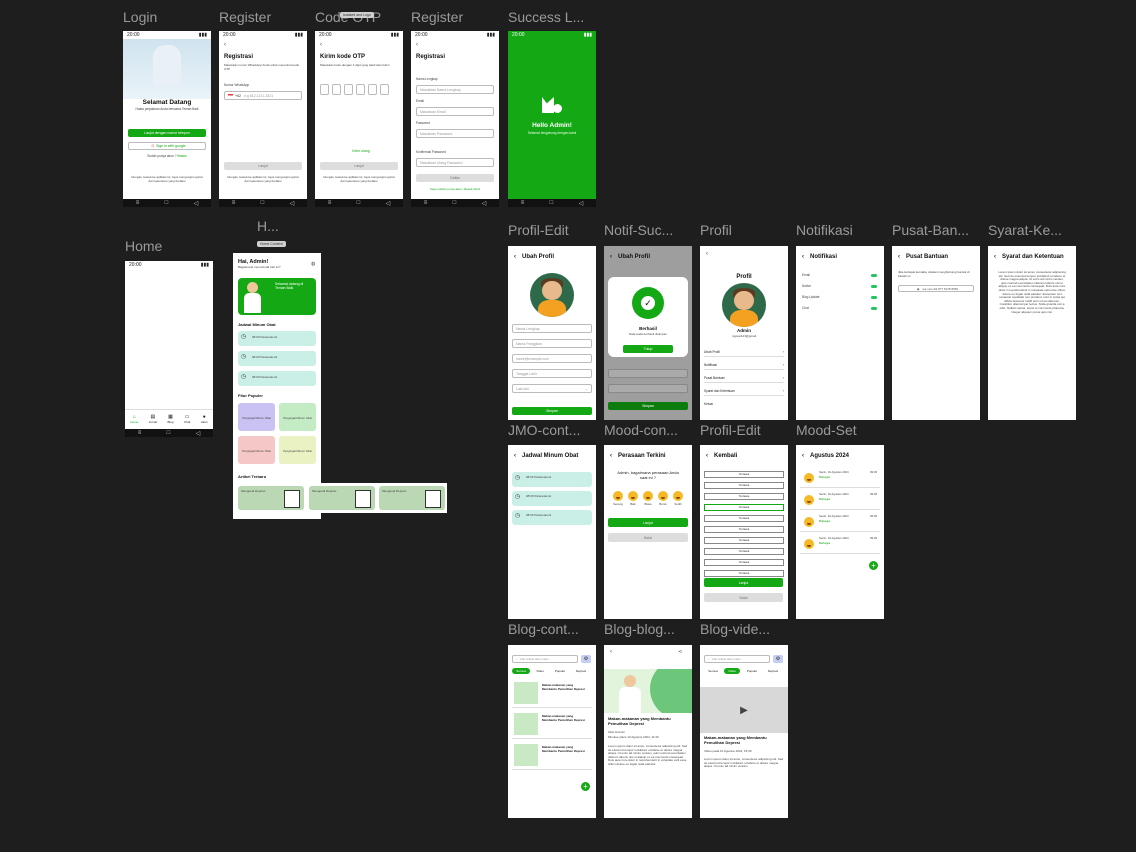 The width and height of the screenshot is (1136, 852). Describe the element at coordinates (437, 17) in the screenshot. I see `frame-label-register-2: Register` at that location.